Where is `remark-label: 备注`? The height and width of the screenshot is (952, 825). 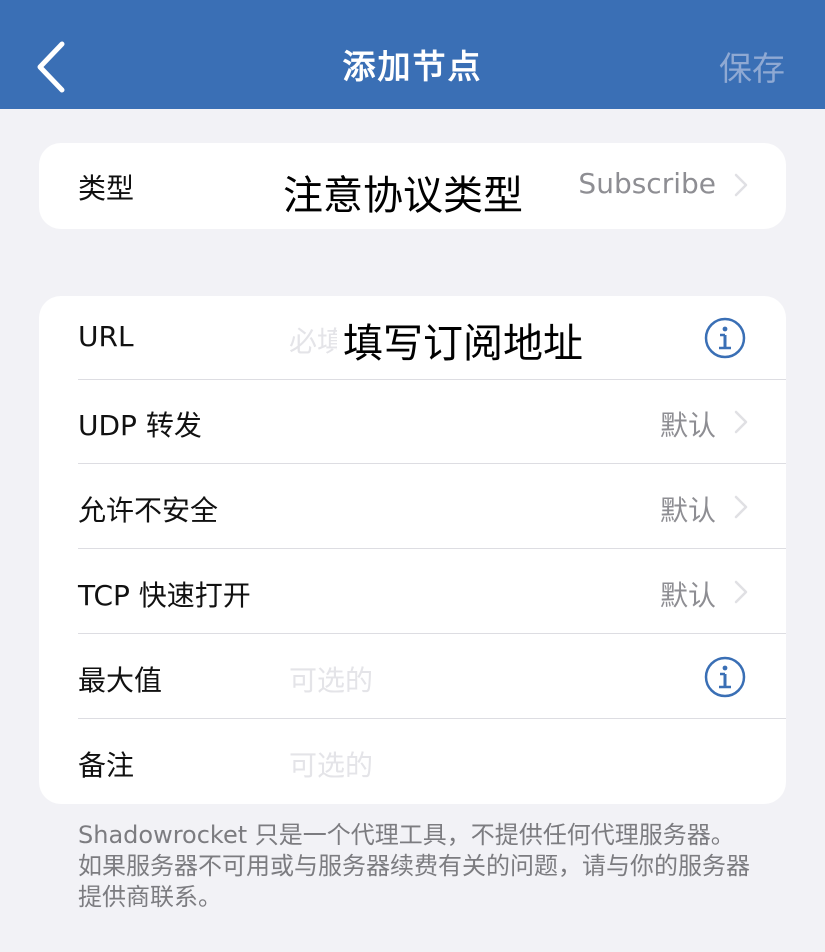 remark-label: 备注 is located at coordinates (106, 765).